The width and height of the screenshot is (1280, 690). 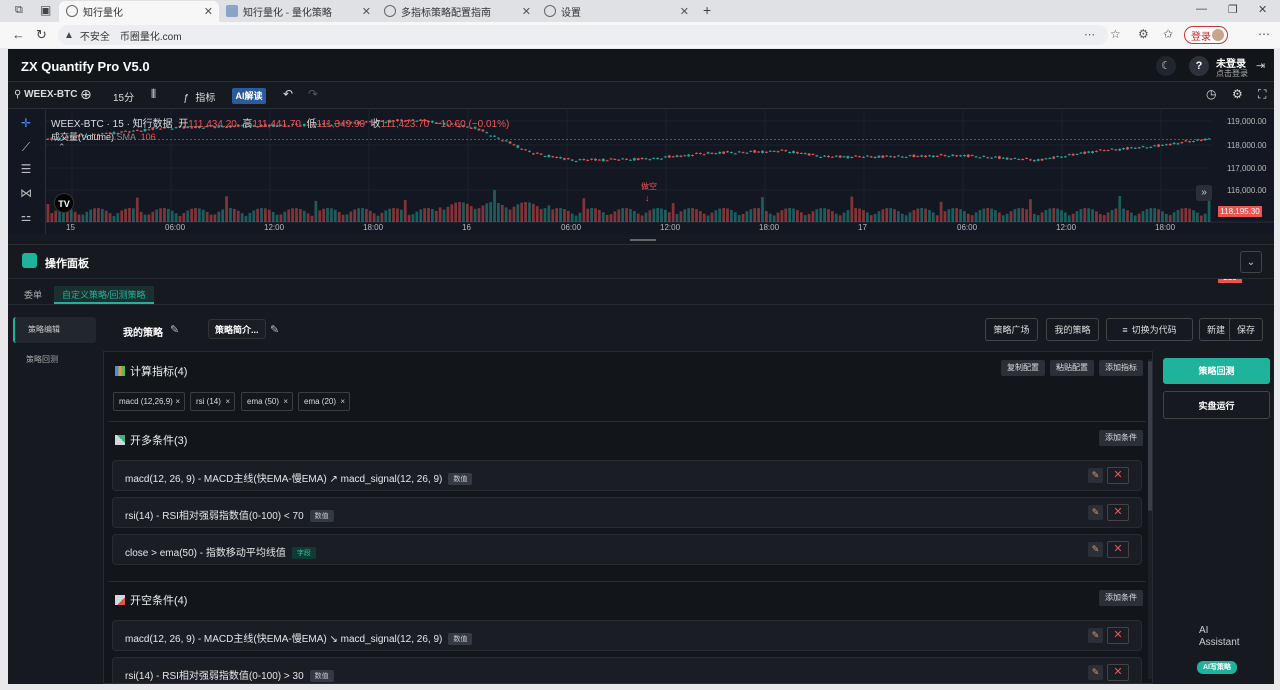 What do you see at coordinates (324, 401) in the screenshot?
I see `indicator-chip: ema (20) ×` at bounding box center [324, 401].